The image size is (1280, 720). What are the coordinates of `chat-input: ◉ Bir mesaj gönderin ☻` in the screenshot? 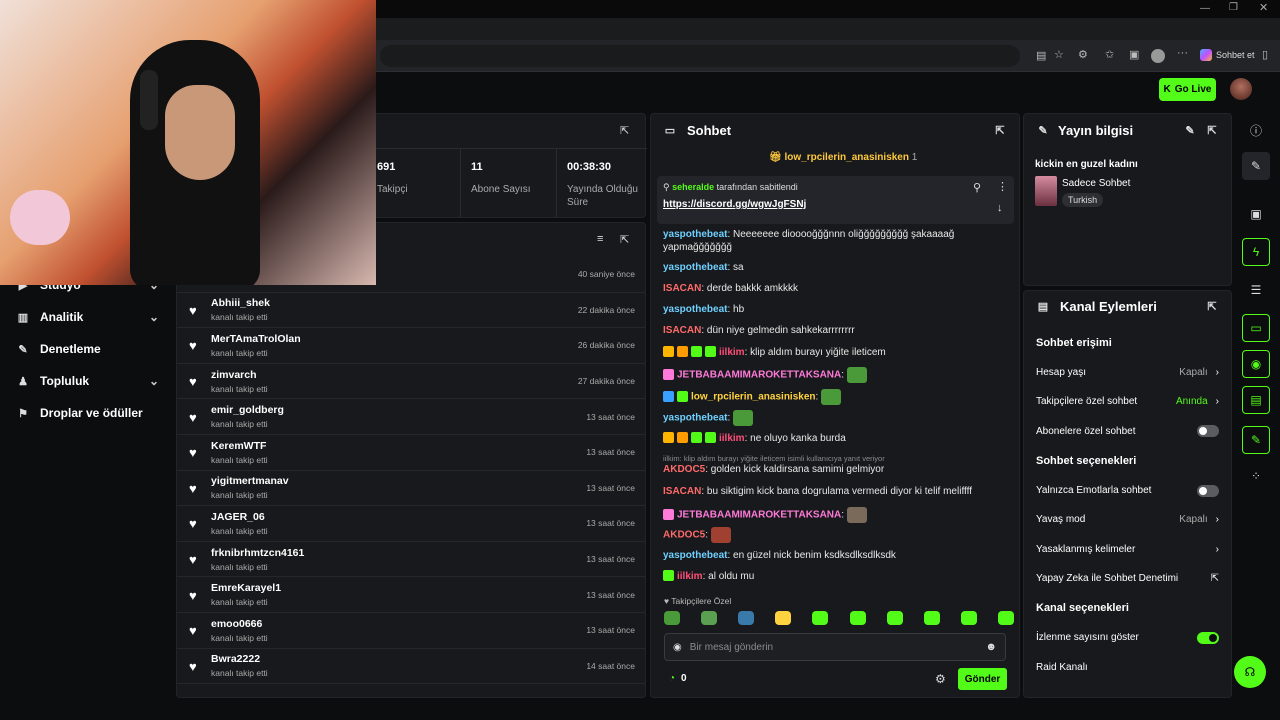 It's located at (835, 647).